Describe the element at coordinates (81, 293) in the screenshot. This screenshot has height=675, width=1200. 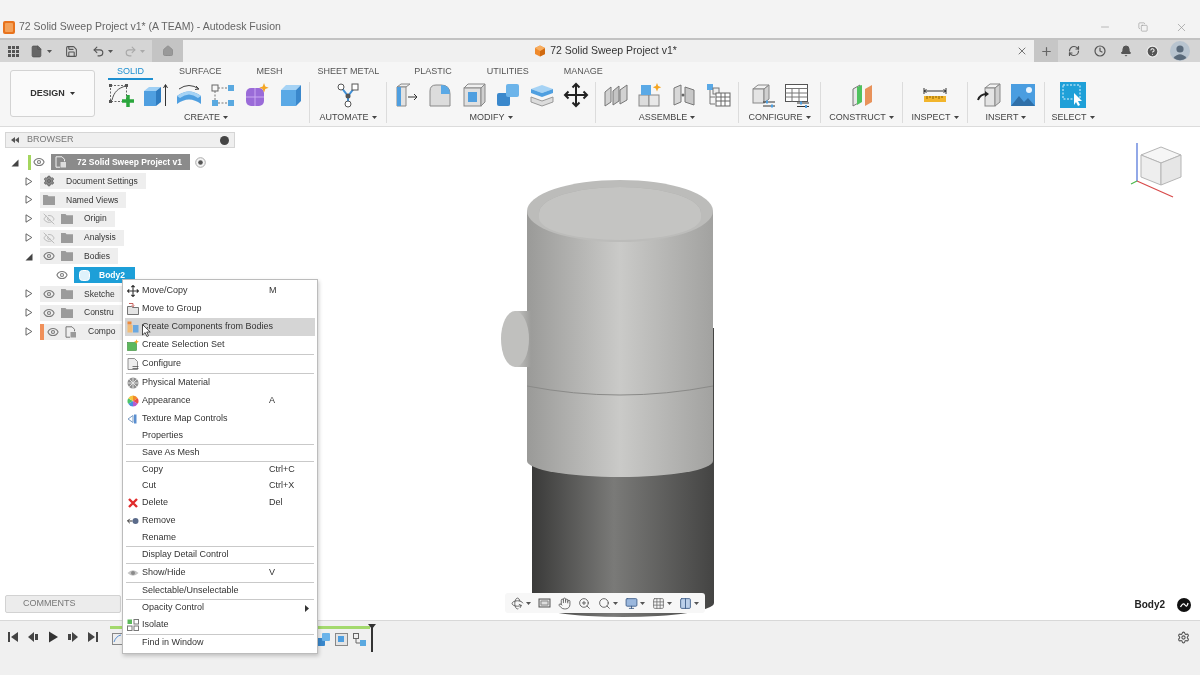
I see `tree-item: Sketche` at that location.